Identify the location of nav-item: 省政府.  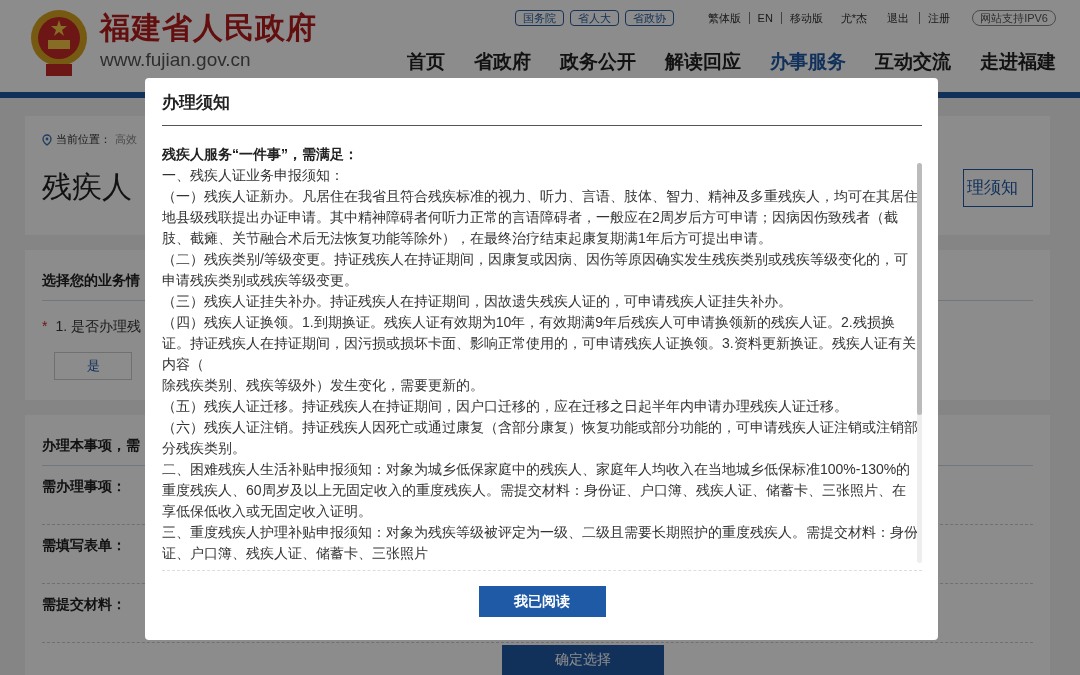
(502, 62).